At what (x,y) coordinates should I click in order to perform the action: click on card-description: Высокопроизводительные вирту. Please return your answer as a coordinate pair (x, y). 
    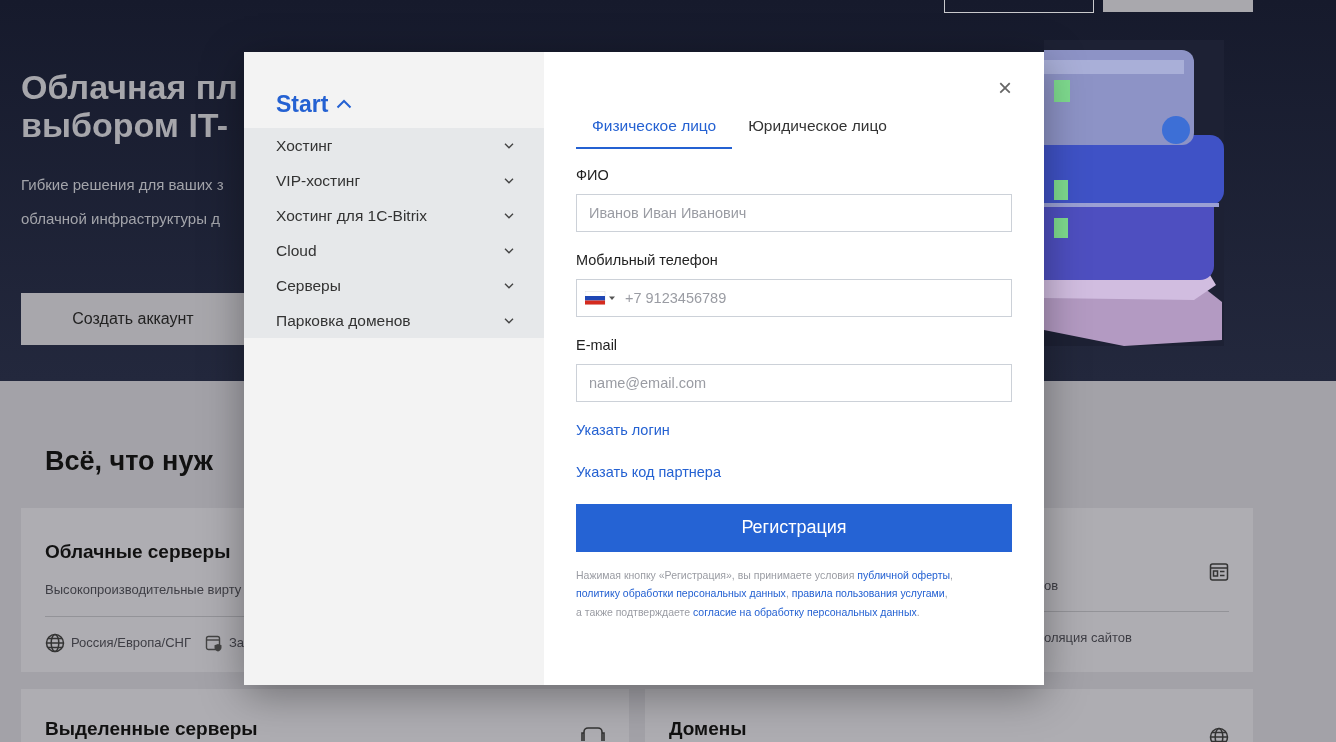
    Looking at the image, I should click on (143, 590).